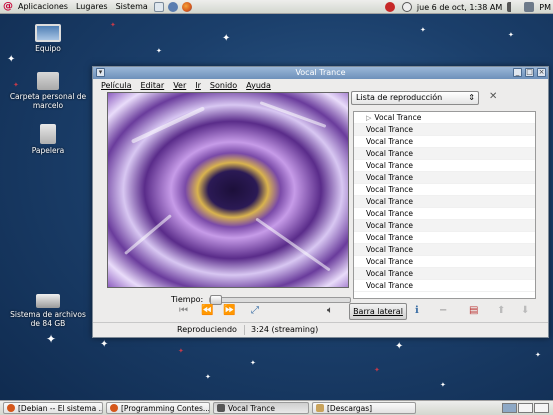  Describe the element at coordinates (172, 6) in the screenshot. I see `launcher-help-icon` at that location.